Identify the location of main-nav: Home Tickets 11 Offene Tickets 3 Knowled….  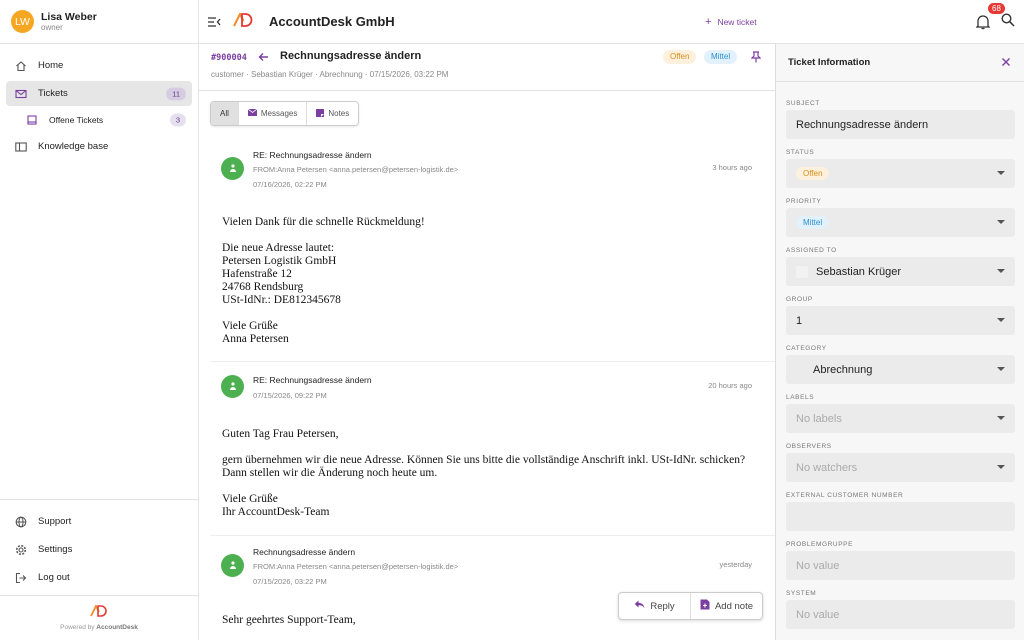
(99, 101).